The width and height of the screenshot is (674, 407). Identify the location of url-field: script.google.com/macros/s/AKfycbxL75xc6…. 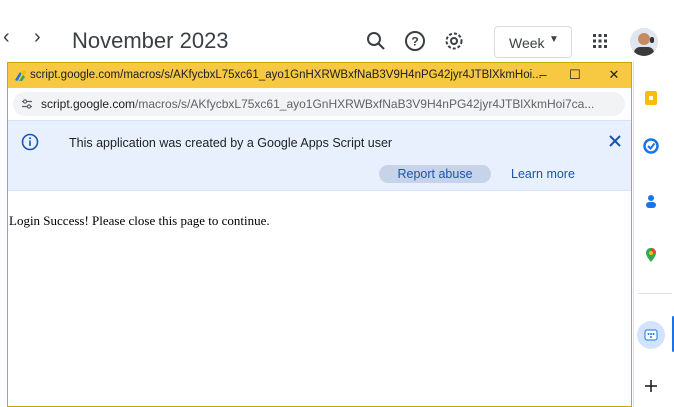
(319, 104).